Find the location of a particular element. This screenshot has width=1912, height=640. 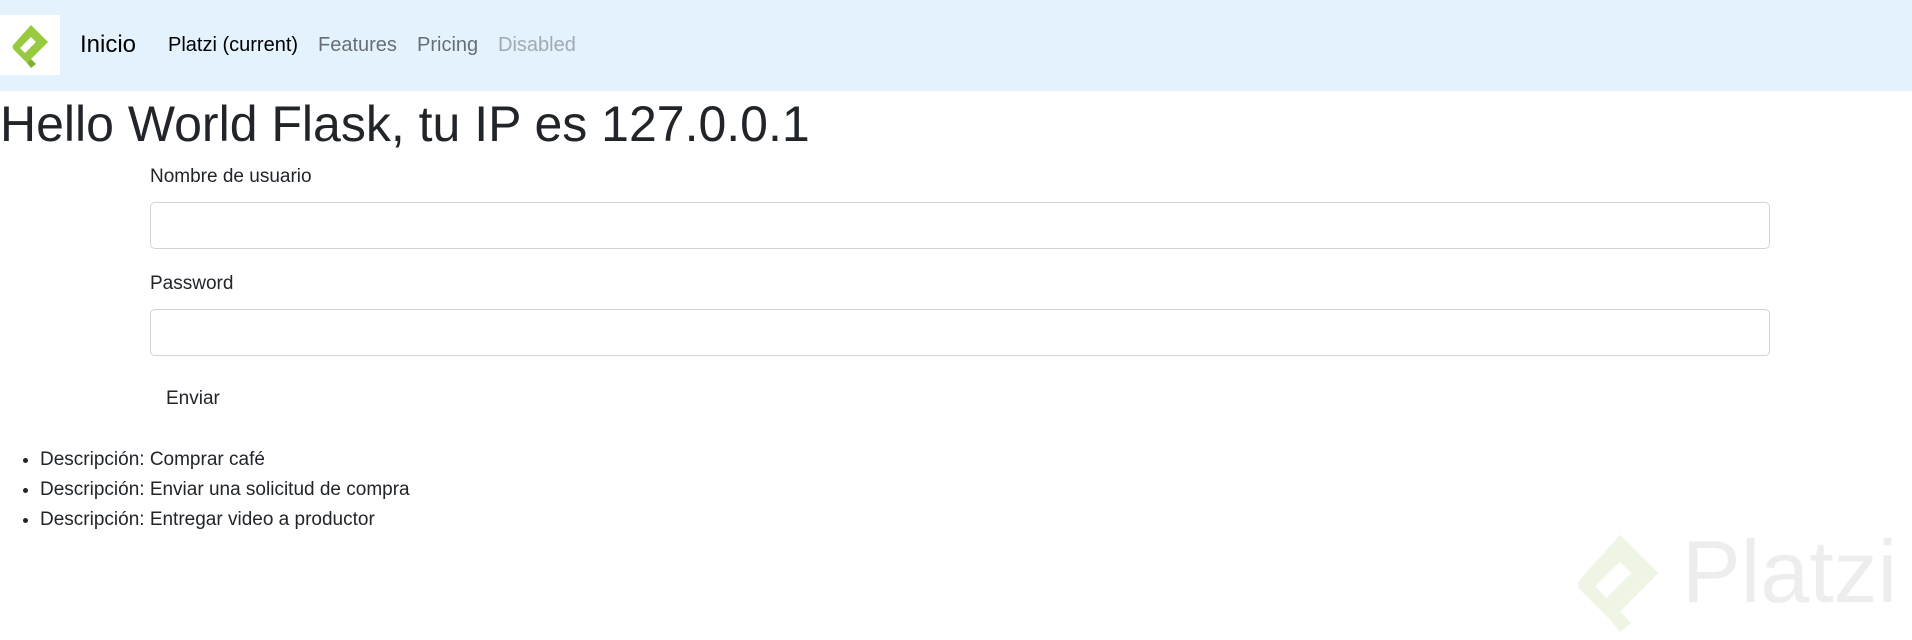

username-label: Nombre de usuario is located at coordinates (231, 176).